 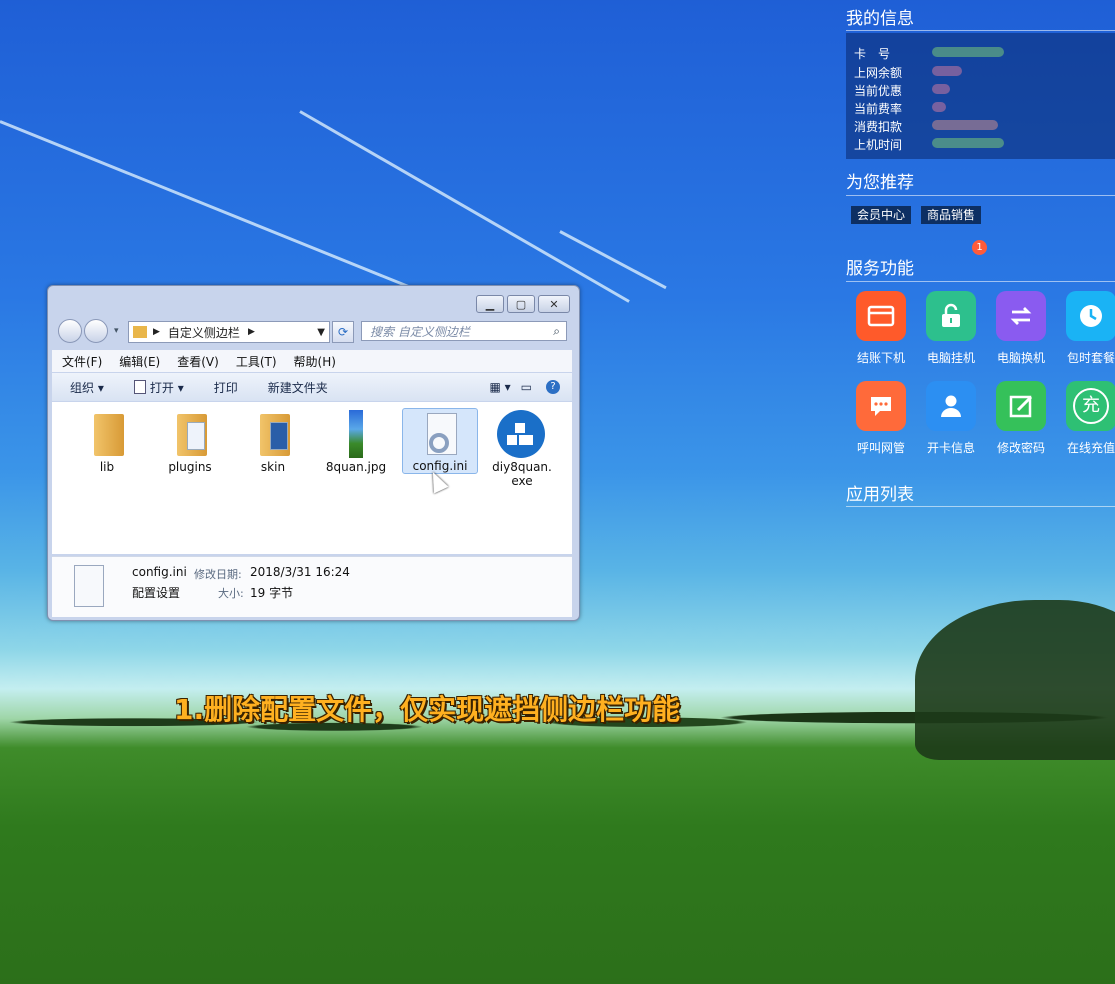 I want to click on services-title: 服务功能, so click(x=880, y=269).